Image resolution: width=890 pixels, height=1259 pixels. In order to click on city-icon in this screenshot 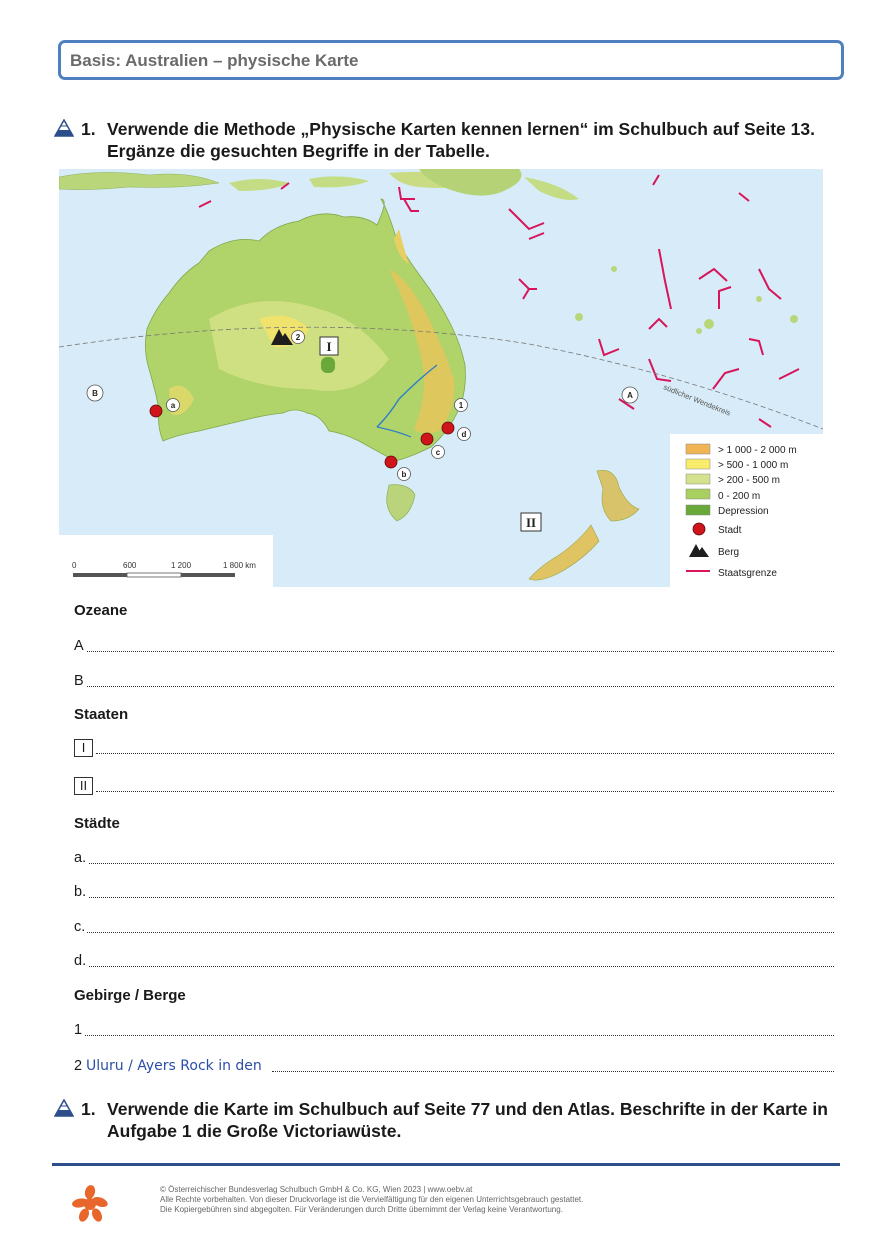, I will do `click(699, 529)`.